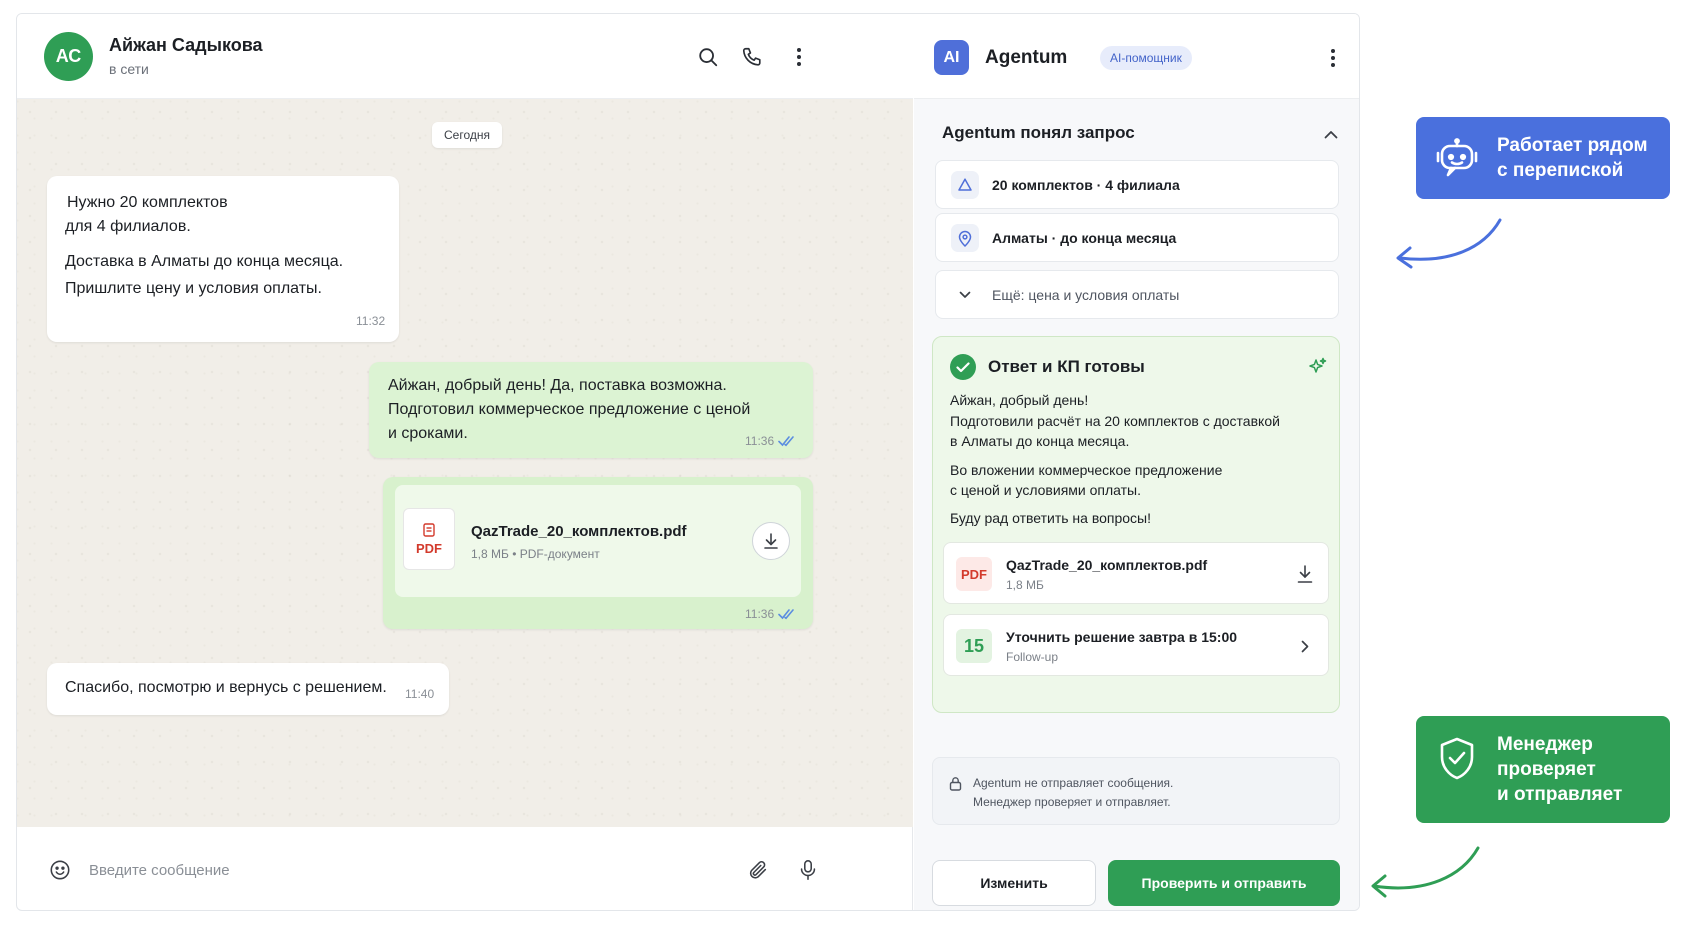 This screenshot has width=1688, height=932. Describe the element at coordinates (1457, 759) in the screenshot. I see `shield-check-icon` at that location.